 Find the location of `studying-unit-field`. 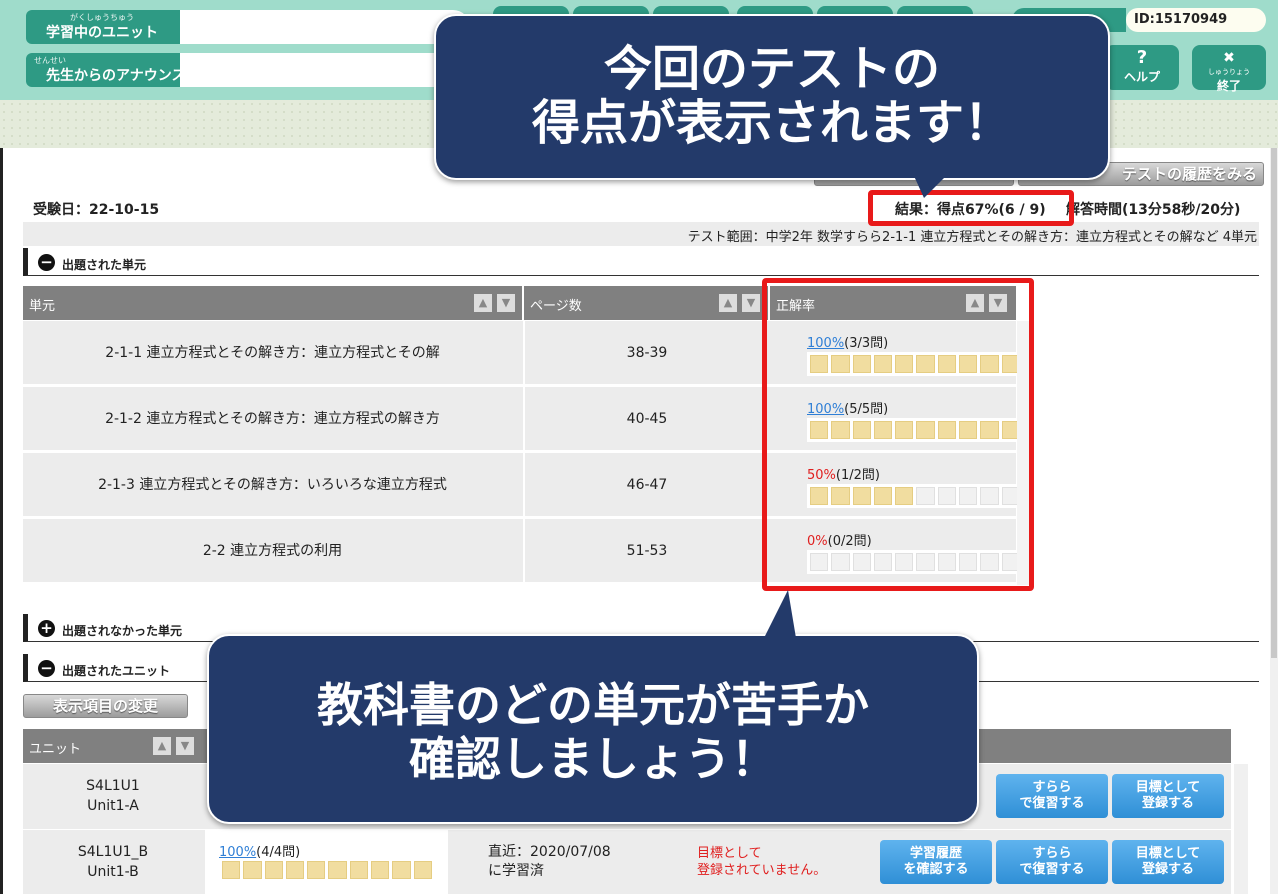

studying-unit-field is located at coordinates (325, 27).